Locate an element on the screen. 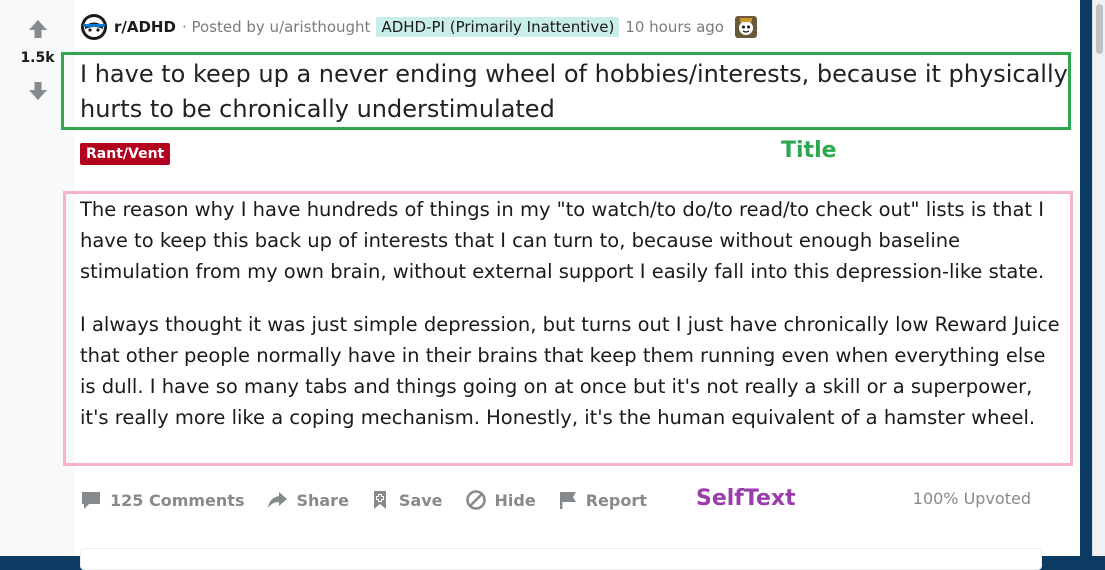 The image size is (1105, 570). post-actions: 125 Comments Share Save Hide Report is located at coordinates (374, 500).